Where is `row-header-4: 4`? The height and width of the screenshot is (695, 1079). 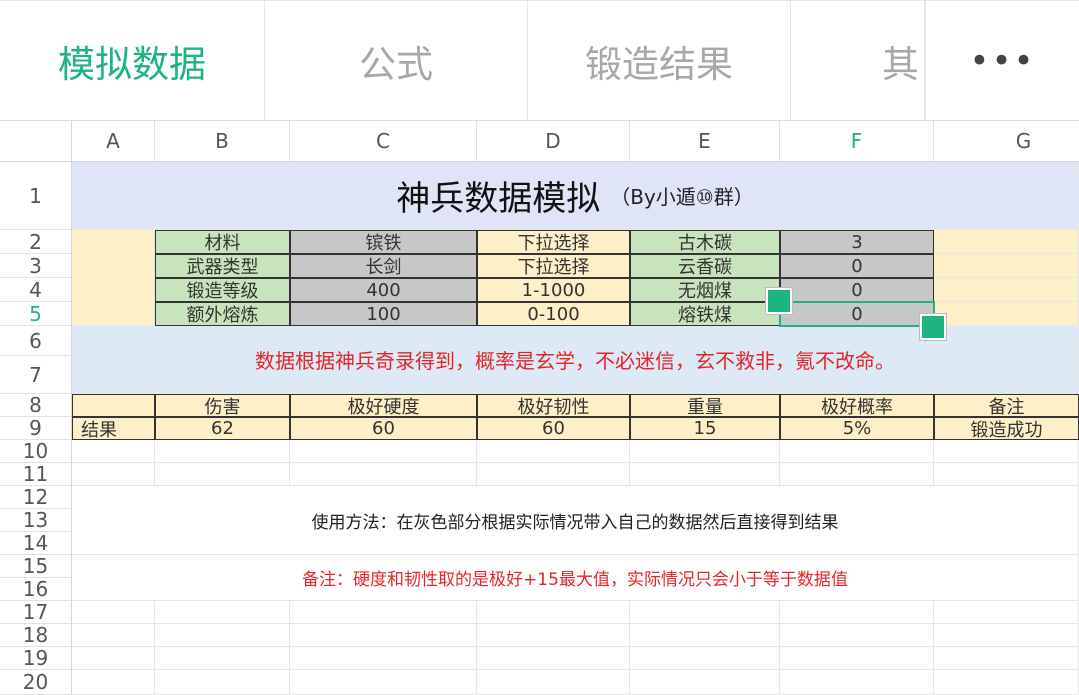 row-header-4: 4 is located at coordinates (36, 290).